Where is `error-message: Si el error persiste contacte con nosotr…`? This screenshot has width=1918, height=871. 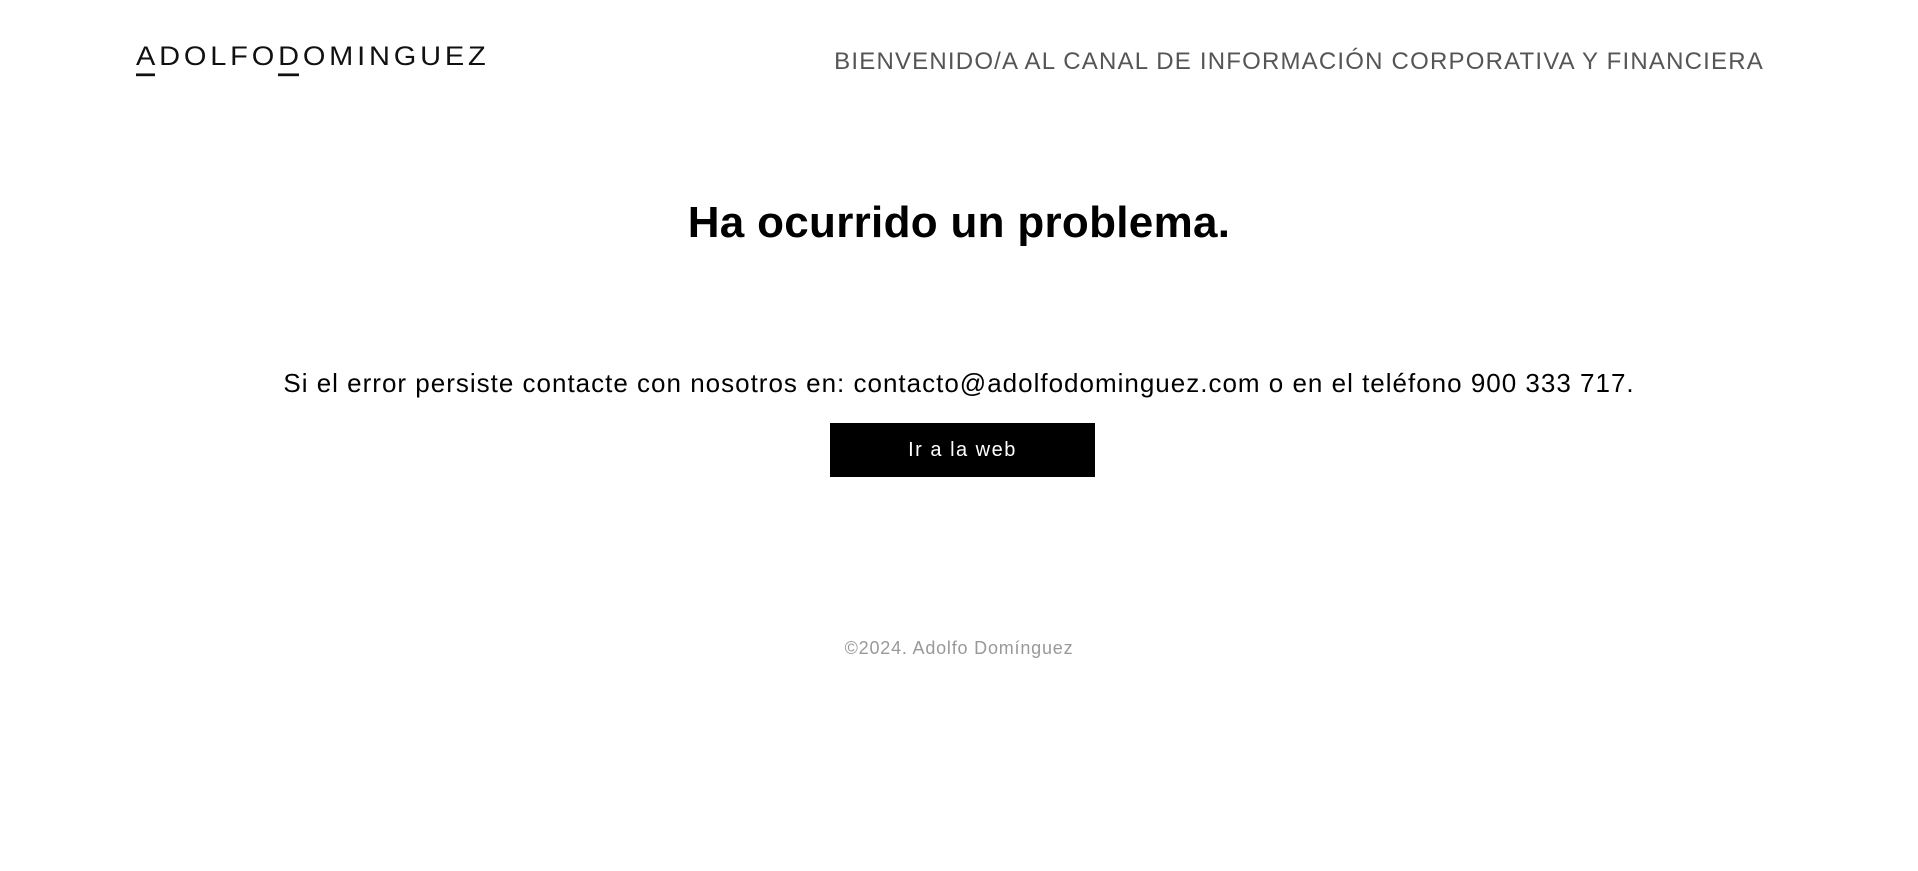 error-message: Si el error persiste contacte con nosotr… is located at coordinates (959, 383).